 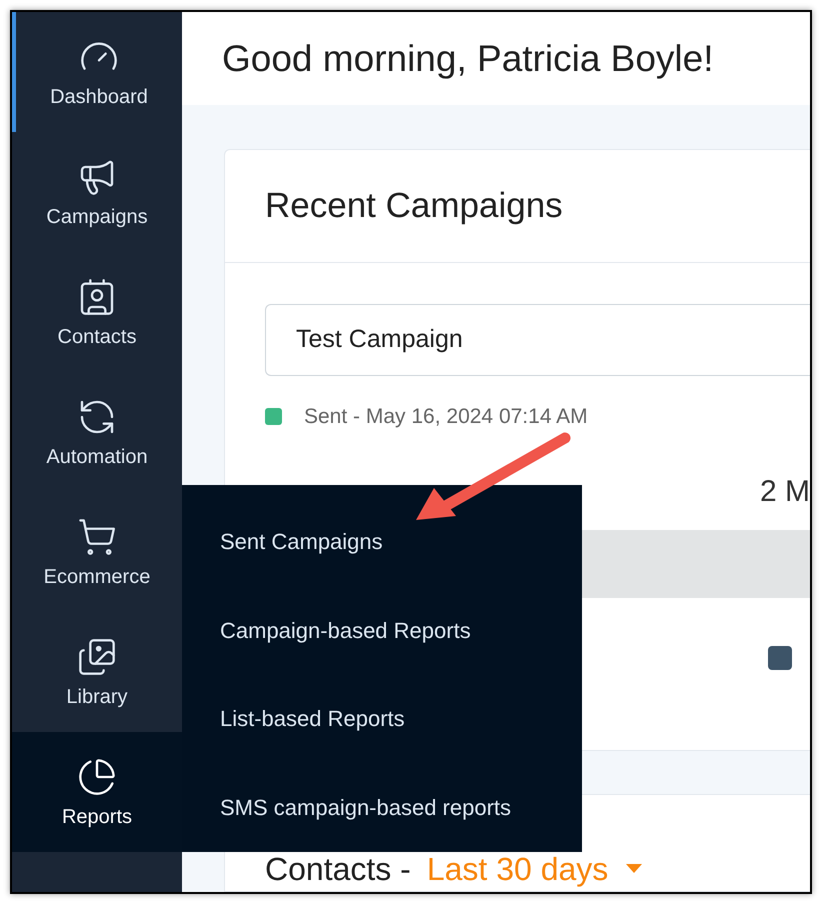 What do you see at coordinates (468, 58) in the screenshot?
I see `greeting-heading: Good morning, Patricia Boyle!` at bounding box center [468, 58].